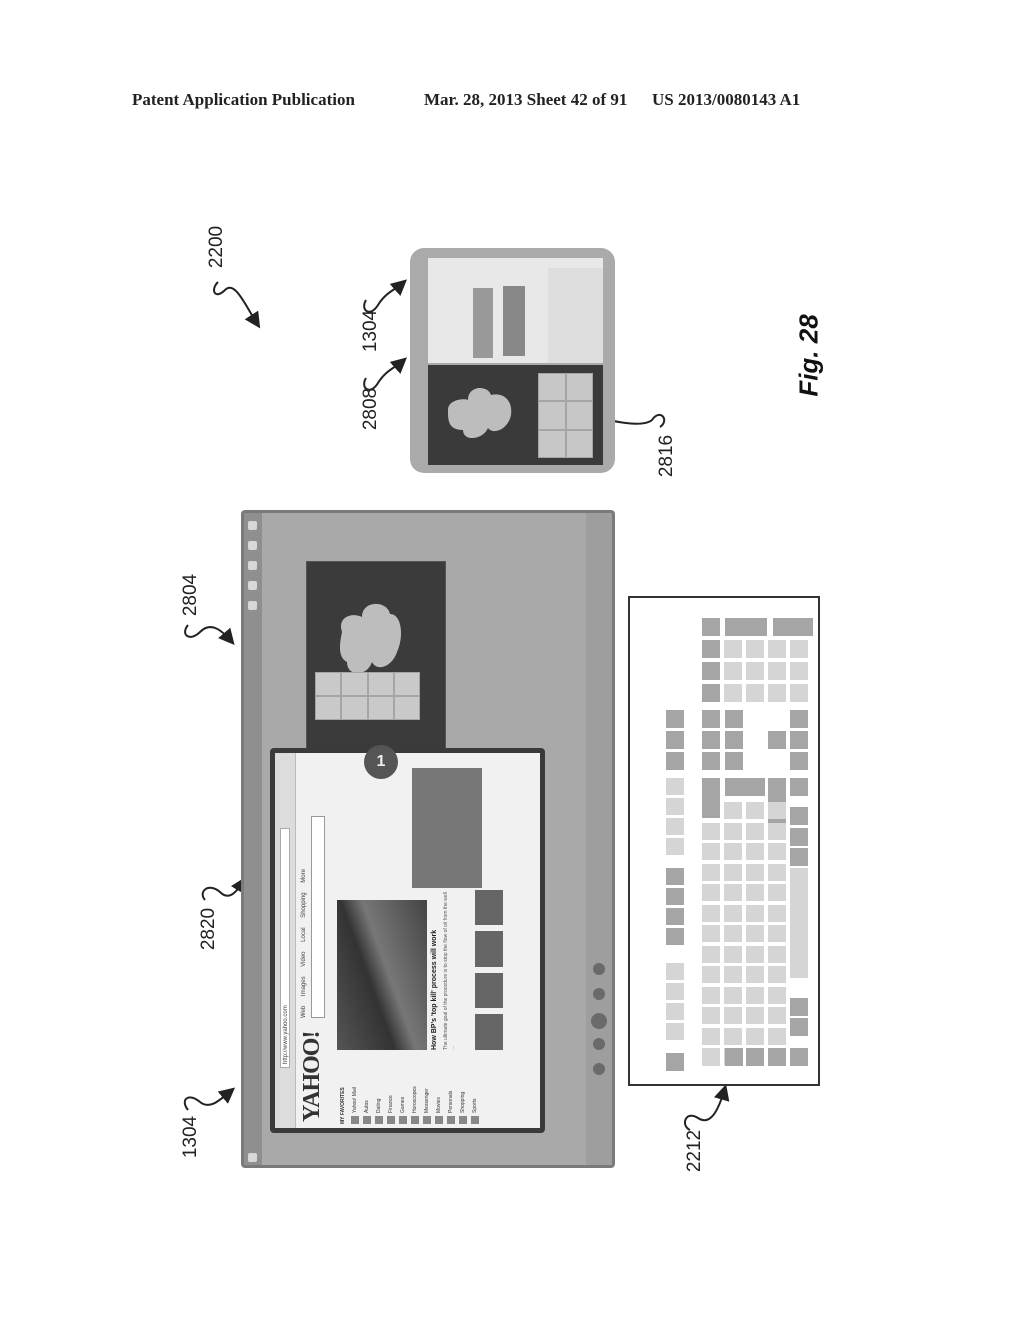 This screenshot has height=1320, width=1024. What do you see at coordinates (391, 1093) in the screenshot?
I see `favorite-item: Finance` at bounding box center [391, 1093].